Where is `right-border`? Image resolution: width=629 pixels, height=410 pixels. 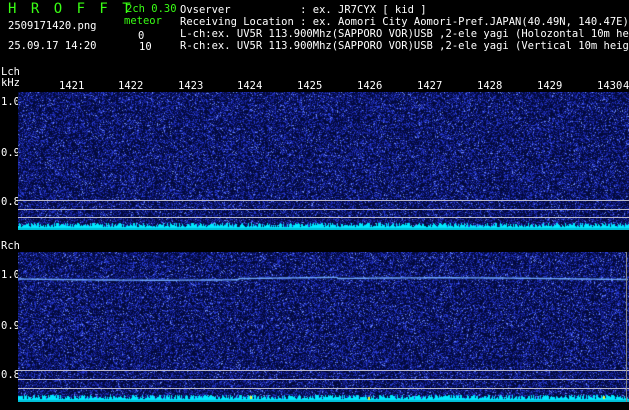 right-border is located at coordinates (626, 327).